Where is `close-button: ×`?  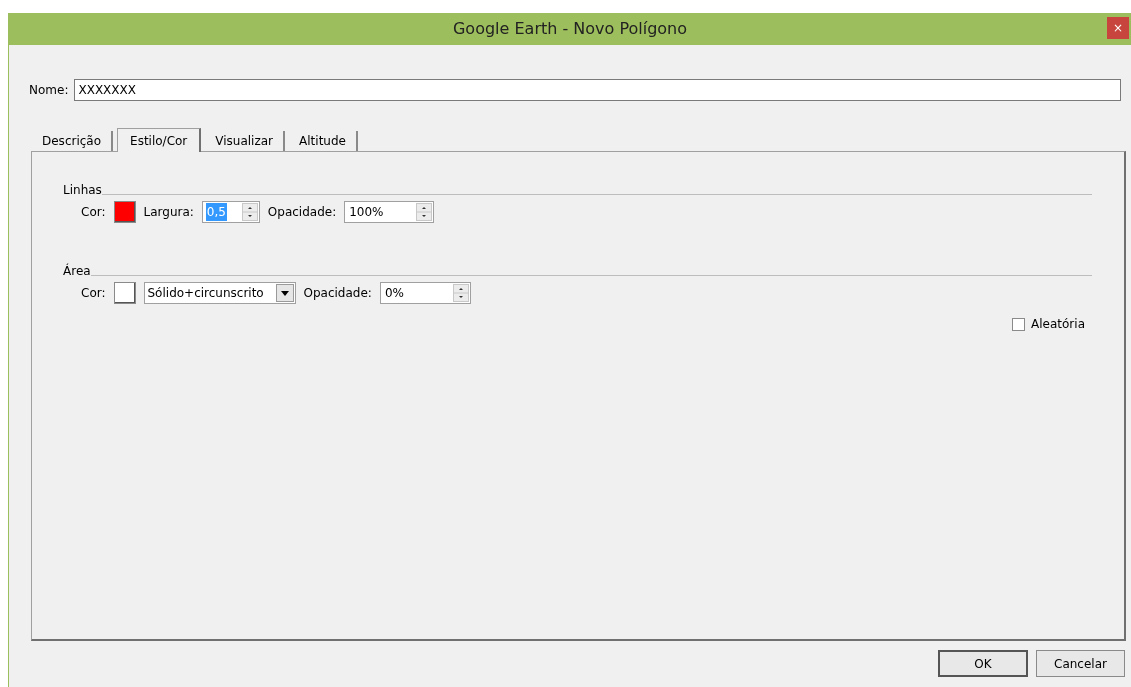
close-button: × is located at coordinates (1118, 28).